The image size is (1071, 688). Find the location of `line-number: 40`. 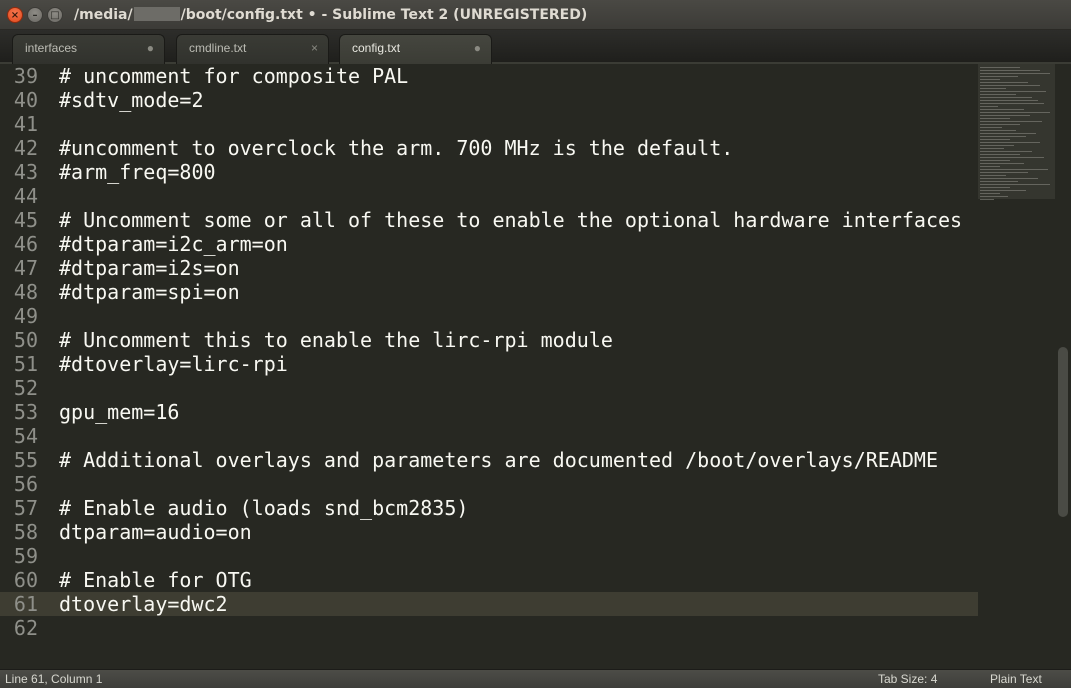

line-number: 40 is located at coordinates (25, 100).